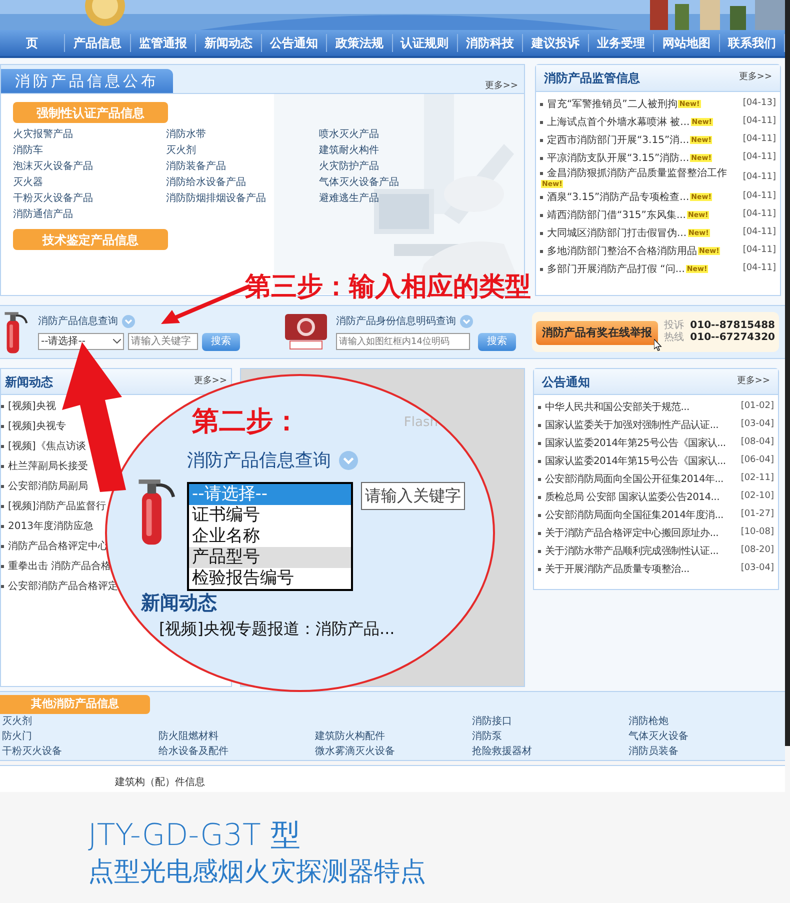 This screenshot has height=903, width=790. Describe the element at coordinates (33, 43) in the screenshot. I see `nav-item: 页` at that location.